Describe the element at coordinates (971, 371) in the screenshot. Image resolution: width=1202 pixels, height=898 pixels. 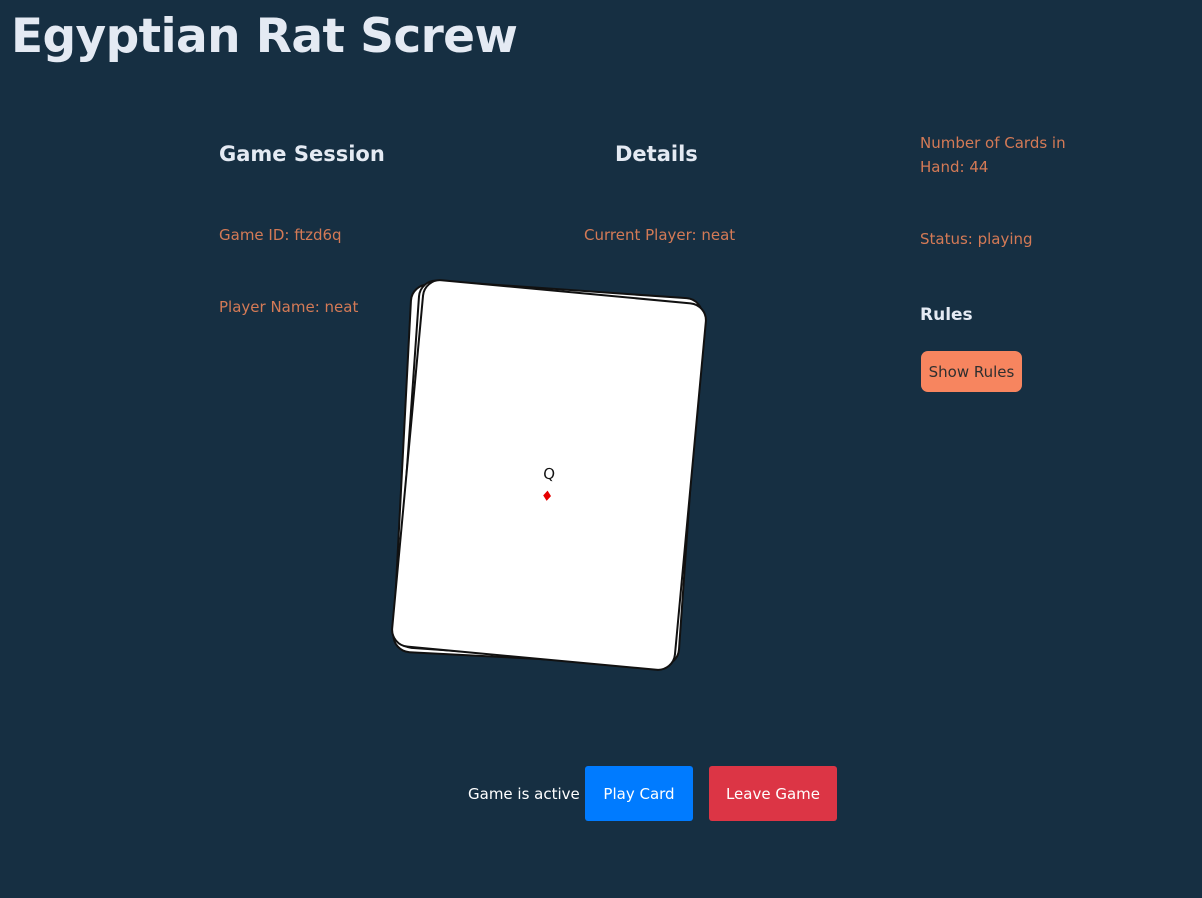
I see `show-rules-button: Show Rules` at that location.